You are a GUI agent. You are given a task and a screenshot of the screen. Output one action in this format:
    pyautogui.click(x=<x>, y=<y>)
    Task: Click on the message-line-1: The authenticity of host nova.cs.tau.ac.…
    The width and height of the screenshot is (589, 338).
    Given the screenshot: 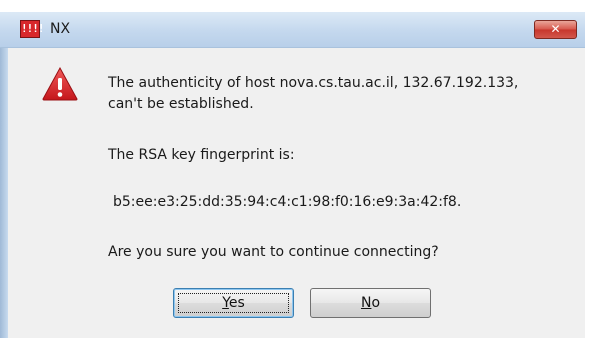 What is the action you would take?
    pyautogui.click(x=313, y=83)
    